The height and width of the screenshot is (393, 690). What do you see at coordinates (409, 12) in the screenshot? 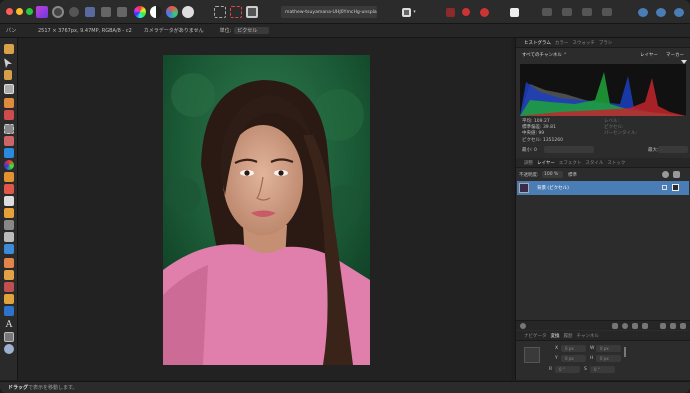
I see `view-mode-icon: ▾` at bounding box center [409, 12].